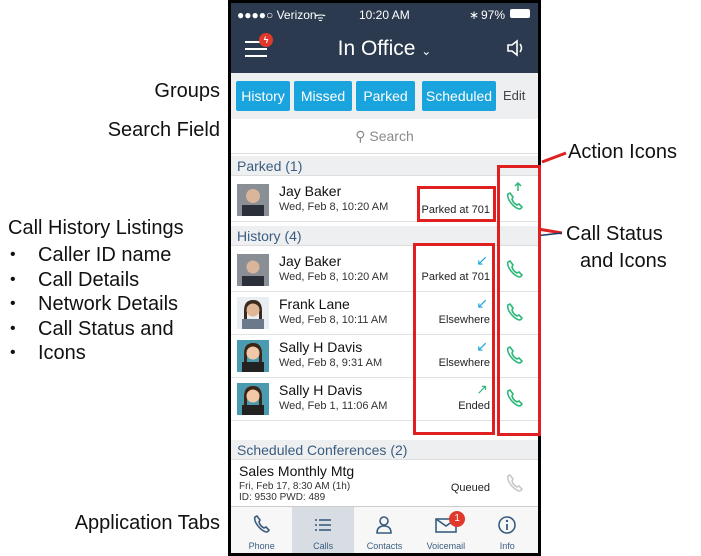 This screenshot has width=701, height=556. I want to click on group-parked: Parked, so click(385, 96).